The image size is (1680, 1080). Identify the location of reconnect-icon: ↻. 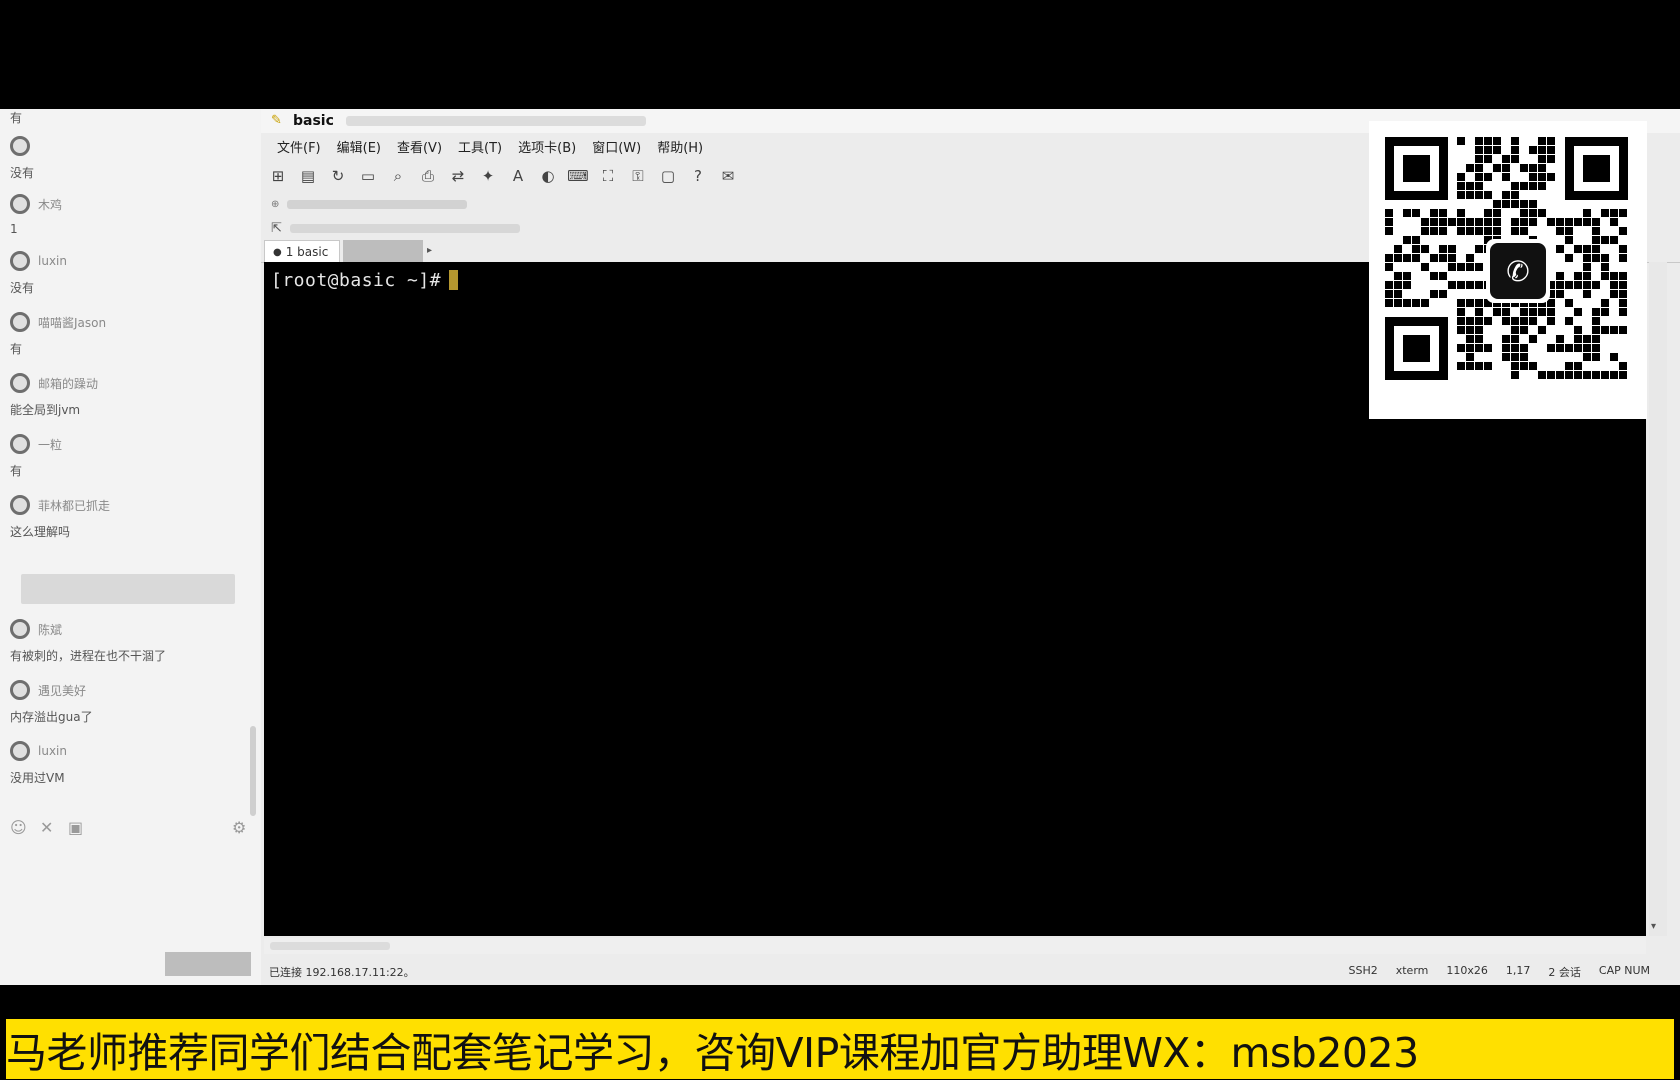
(338, 176).